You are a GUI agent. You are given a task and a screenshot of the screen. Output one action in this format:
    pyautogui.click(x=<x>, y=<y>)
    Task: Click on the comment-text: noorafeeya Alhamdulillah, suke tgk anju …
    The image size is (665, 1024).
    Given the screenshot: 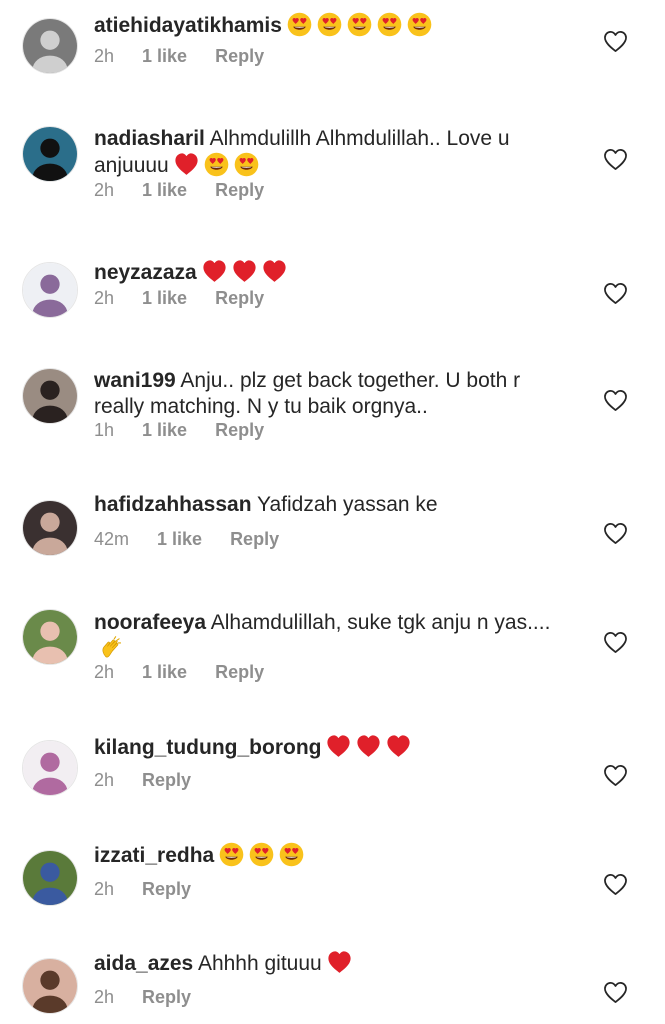 What is the action you would take?
    pyautogui.click(x=329, y=636)
    